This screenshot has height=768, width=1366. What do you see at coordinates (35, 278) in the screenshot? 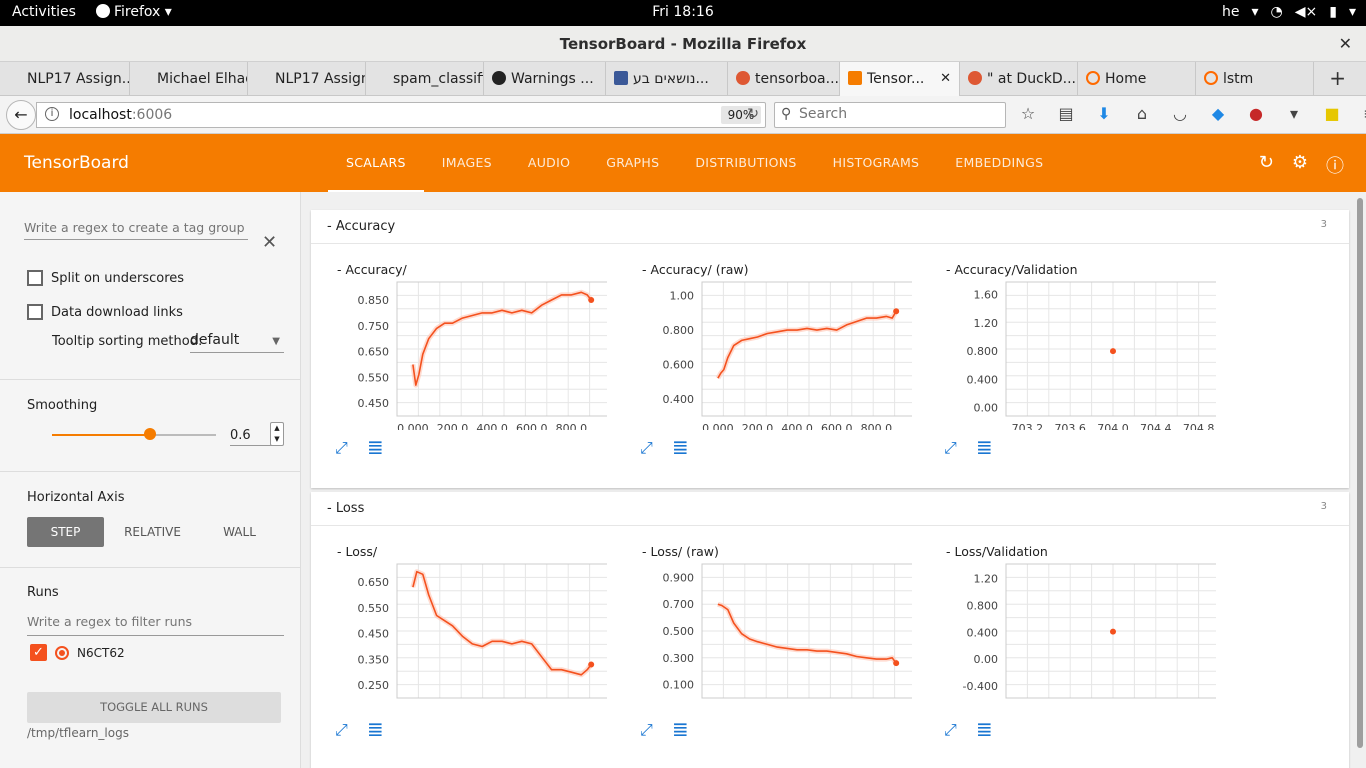
I see `split-underscores-checkbox` at bounding box center [35, 278].